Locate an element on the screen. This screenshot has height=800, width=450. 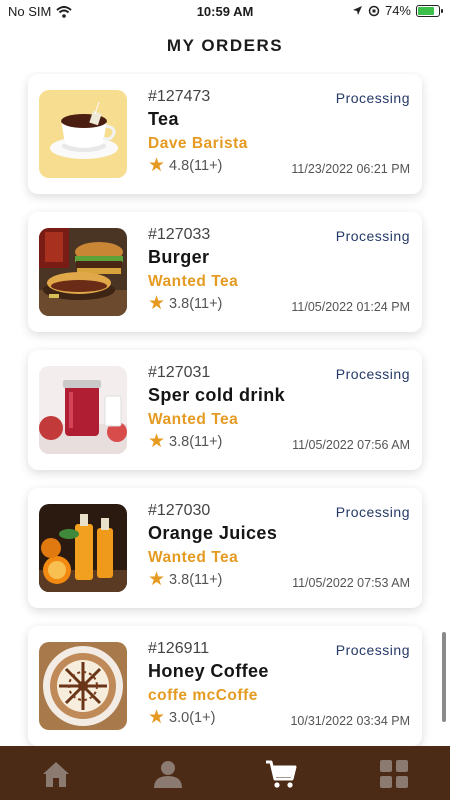
cold-drink-image is located at coordinates (83, 410).